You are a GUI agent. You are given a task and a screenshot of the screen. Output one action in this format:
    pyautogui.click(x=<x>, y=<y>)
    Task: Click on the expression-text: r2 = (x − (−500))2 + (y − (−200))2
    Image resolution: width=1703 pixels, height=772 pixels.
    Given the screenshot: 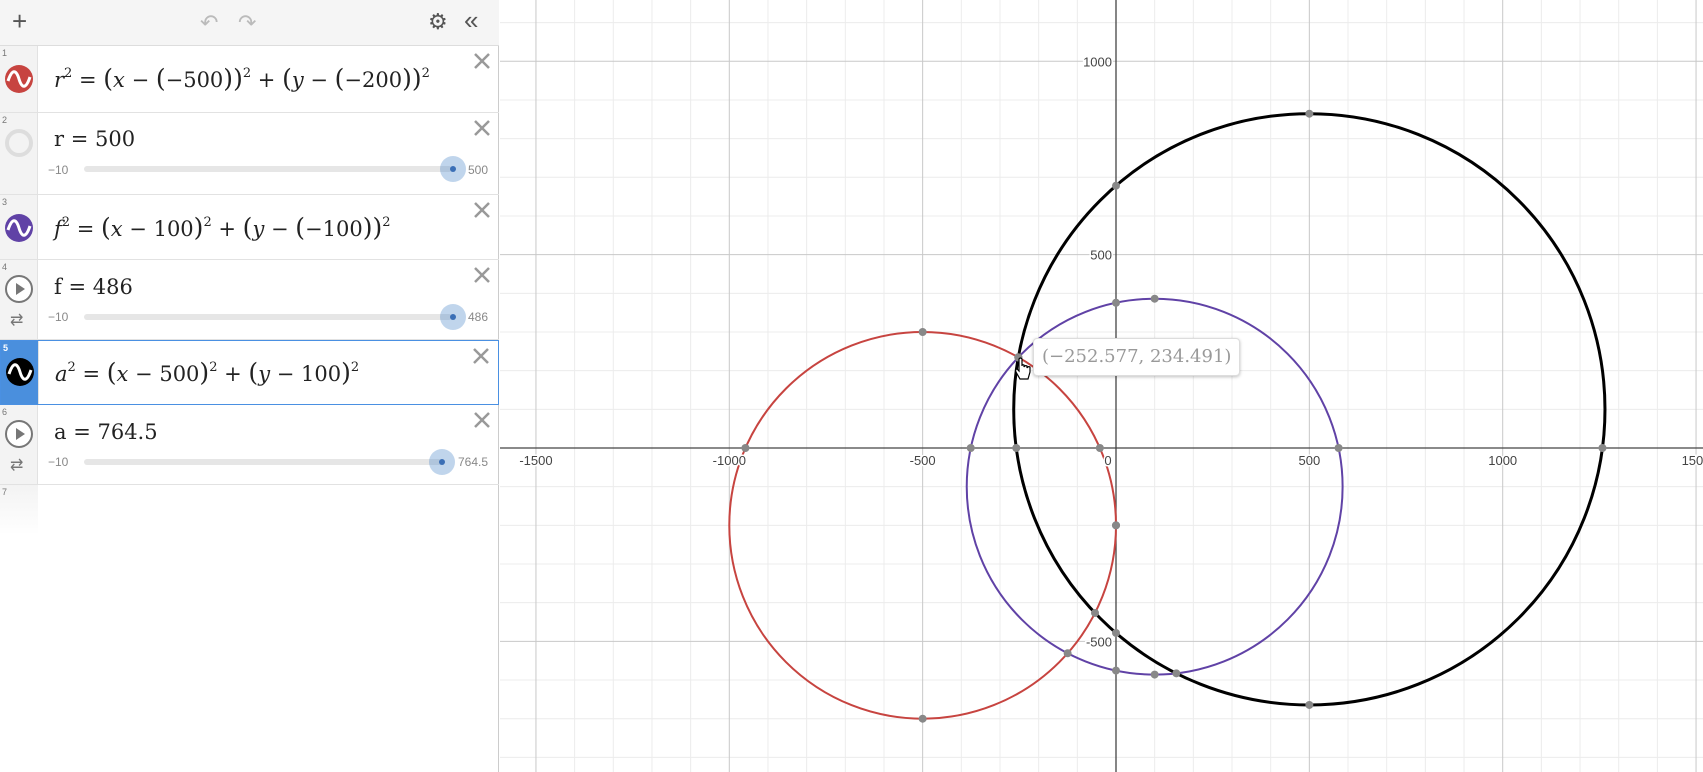 What is the action you would take?
    pyautogui.click(x=242, y=78)
    